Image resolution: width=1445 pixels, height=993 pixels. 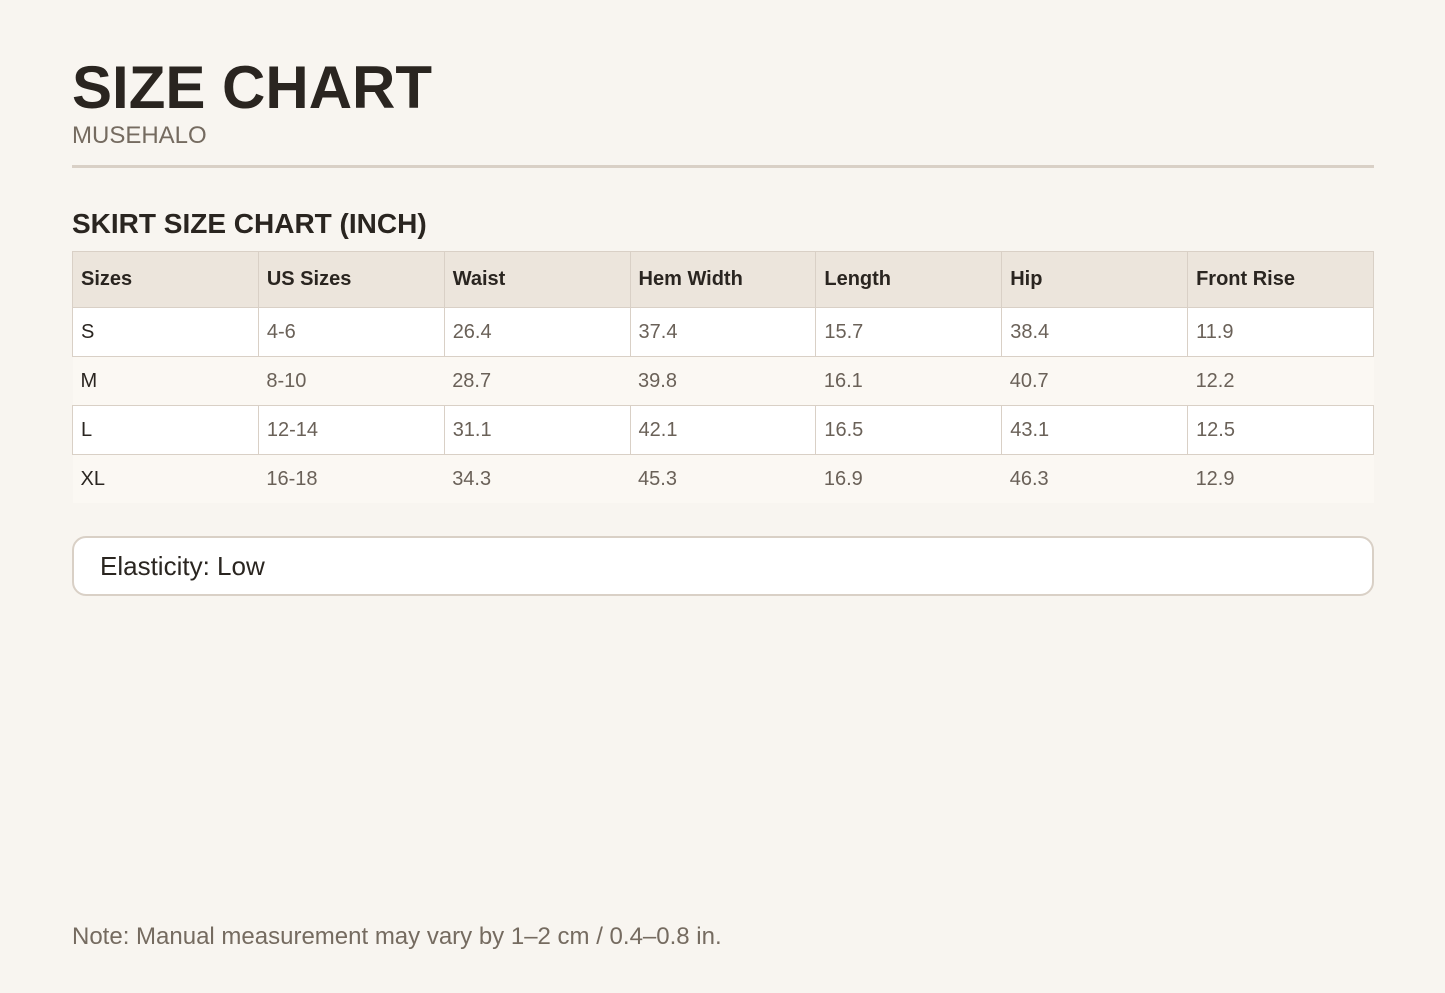 I want to click on table-cell: 12.9, so click(x=1280, y=478).